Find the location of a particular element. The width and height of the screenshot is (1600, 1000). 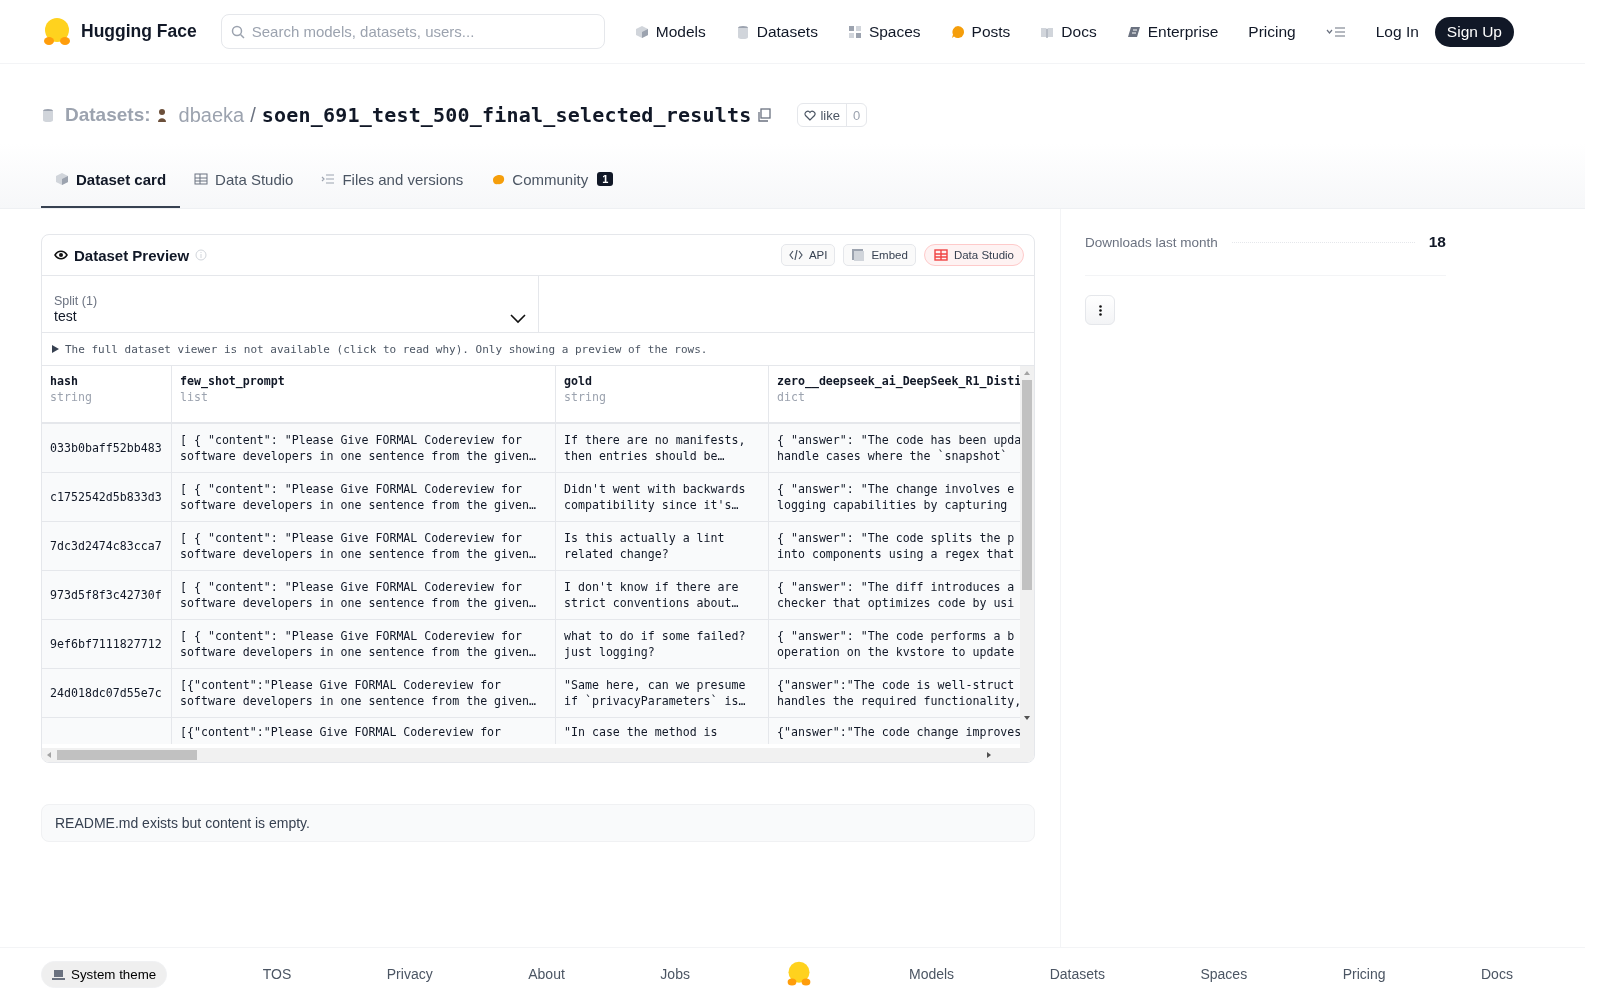

tab: Data Studio is located at coordinates (244, 180).